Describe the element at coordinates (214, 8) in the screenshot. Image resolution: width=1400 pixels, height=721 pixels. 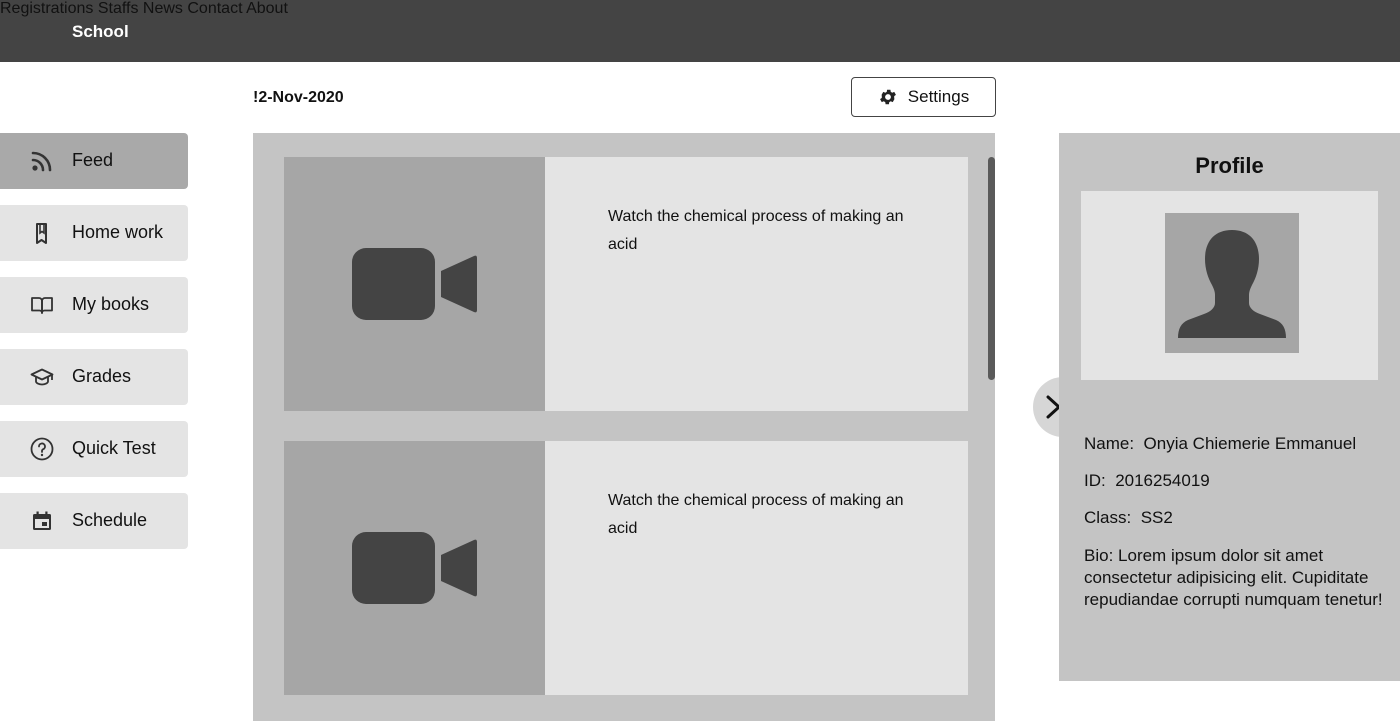
I see `nav-contact: Contact` at that location.